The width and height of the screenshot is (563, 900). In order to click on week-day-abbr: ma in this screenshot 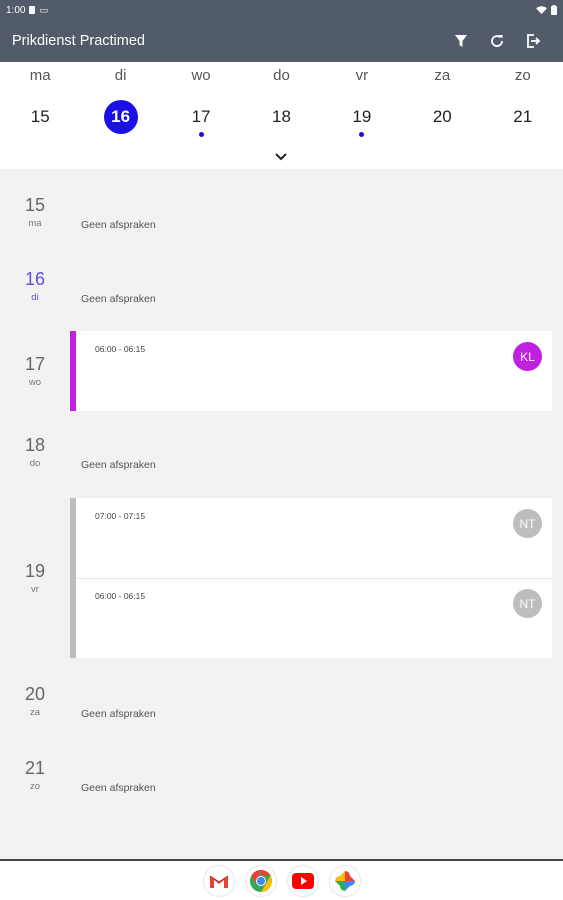, I will do `click(40, 75)`.